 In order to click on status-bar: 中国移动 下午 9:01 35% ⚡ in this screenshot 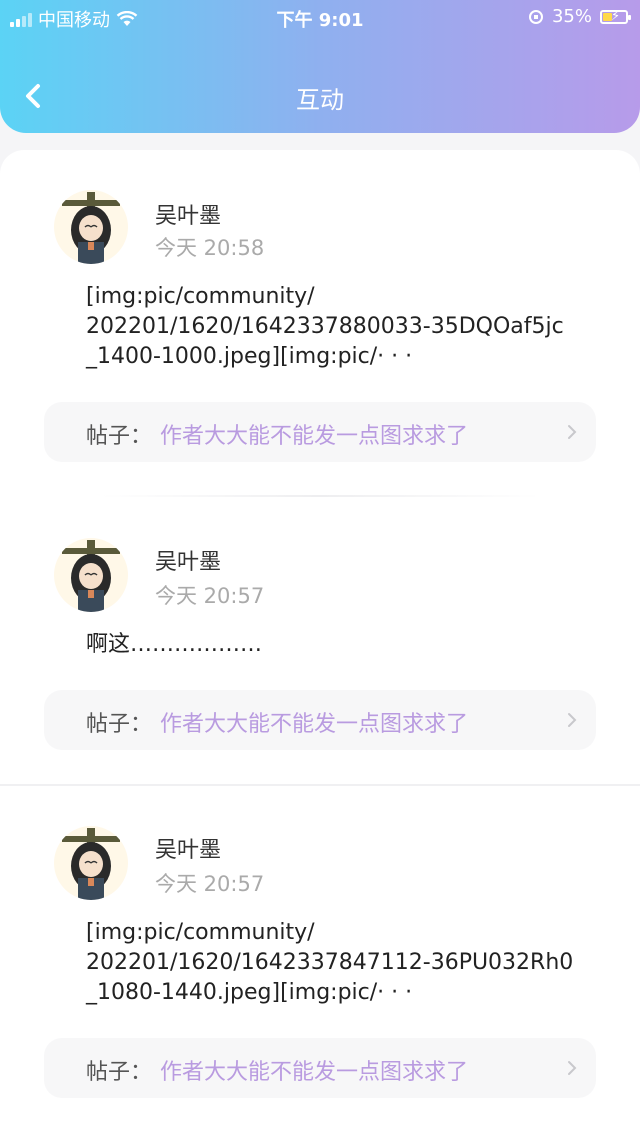, I will do `click(320, 17)`.